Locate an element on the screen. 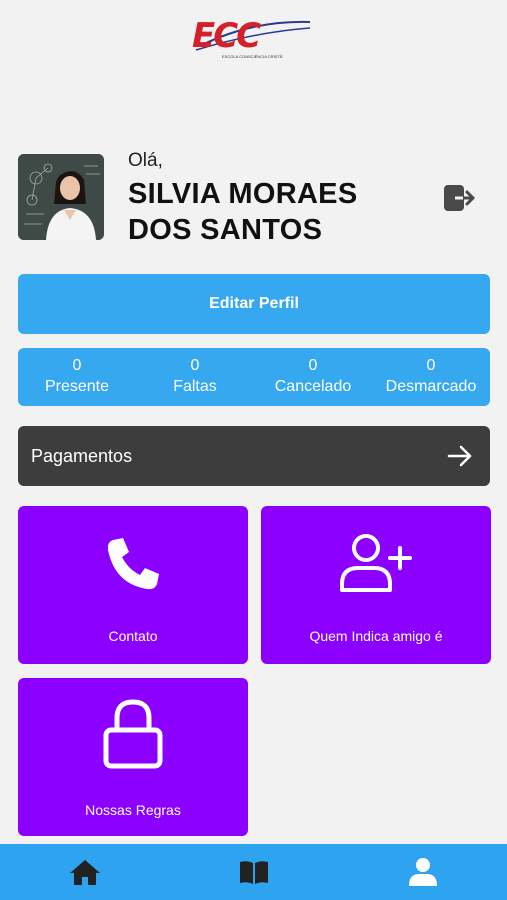  add-user-icon is located at coordinates (376, 563).